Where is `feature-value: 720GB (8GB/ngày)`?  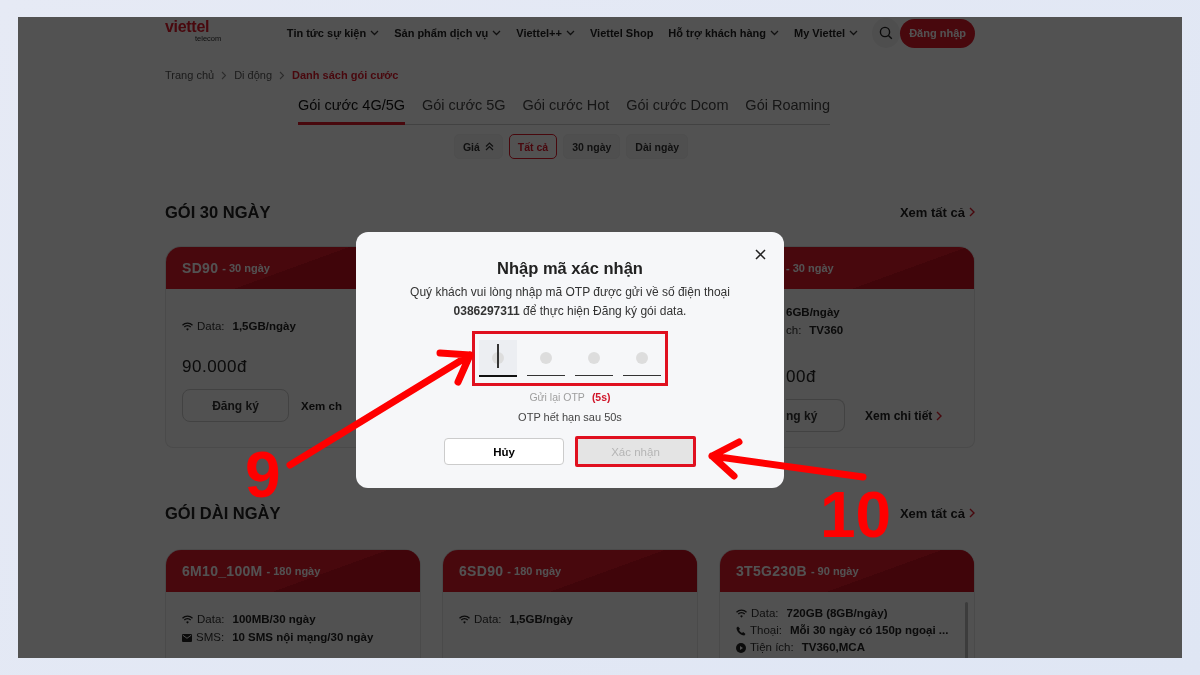 feature-value: 720GB (8GB/ngày) is located at coordinates (837, 613).